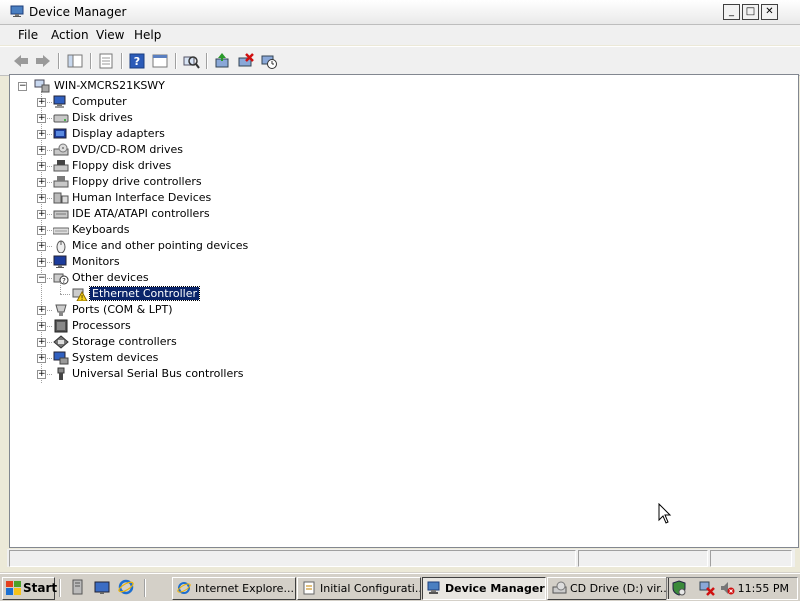  I want to click on close-button: ✕, so click(769, 12).